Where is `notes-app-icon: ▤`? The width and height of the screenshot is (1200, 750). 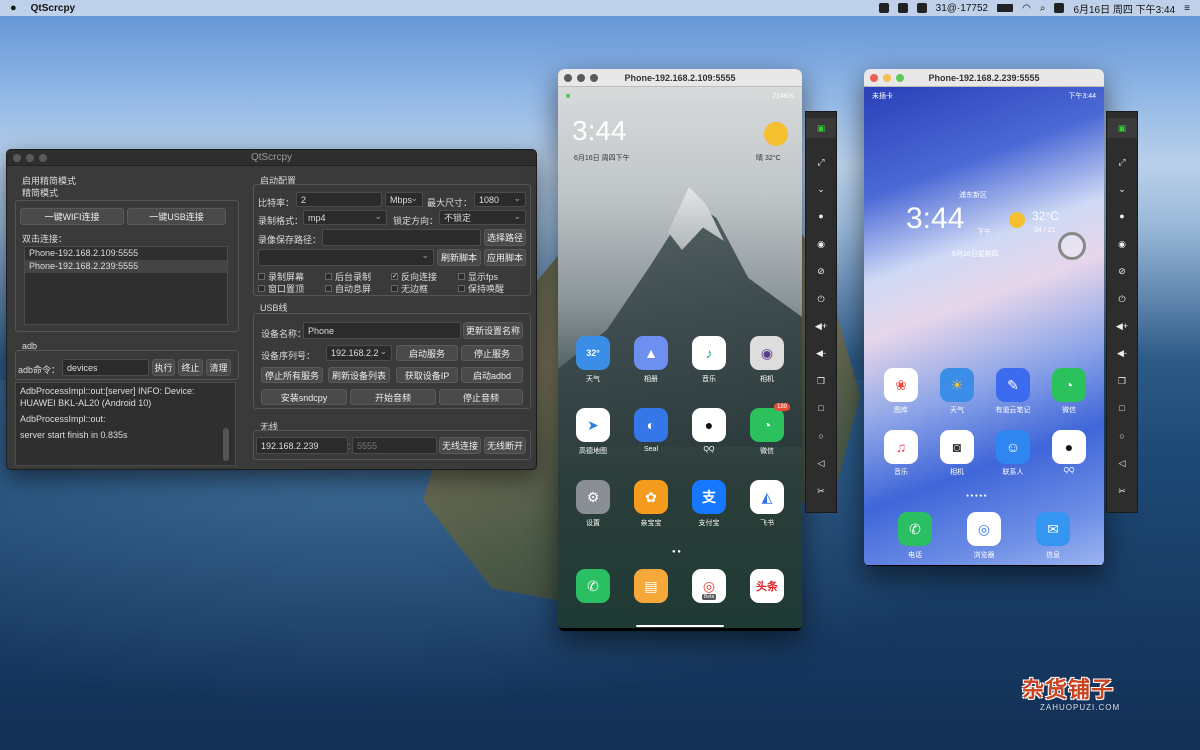
notes-app-icon: ▤ is located at coordinates (651, 586).